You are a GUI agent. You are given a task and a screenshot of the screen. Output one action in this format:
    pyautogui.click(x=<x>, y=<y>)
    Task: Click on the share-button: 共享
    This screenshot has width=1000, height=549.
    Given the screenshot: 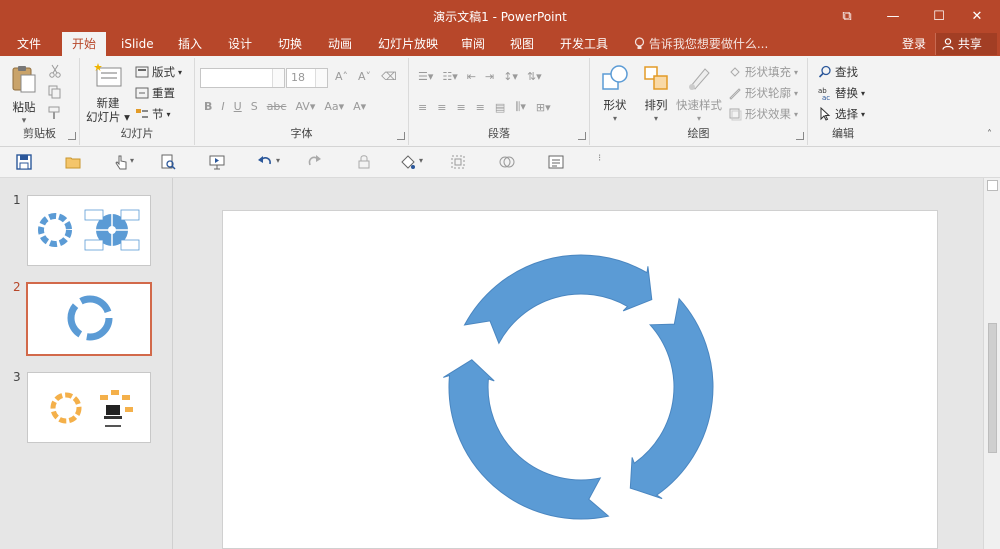 What is the action you would take?
    pyautogui.click(x=966, y=44)
    